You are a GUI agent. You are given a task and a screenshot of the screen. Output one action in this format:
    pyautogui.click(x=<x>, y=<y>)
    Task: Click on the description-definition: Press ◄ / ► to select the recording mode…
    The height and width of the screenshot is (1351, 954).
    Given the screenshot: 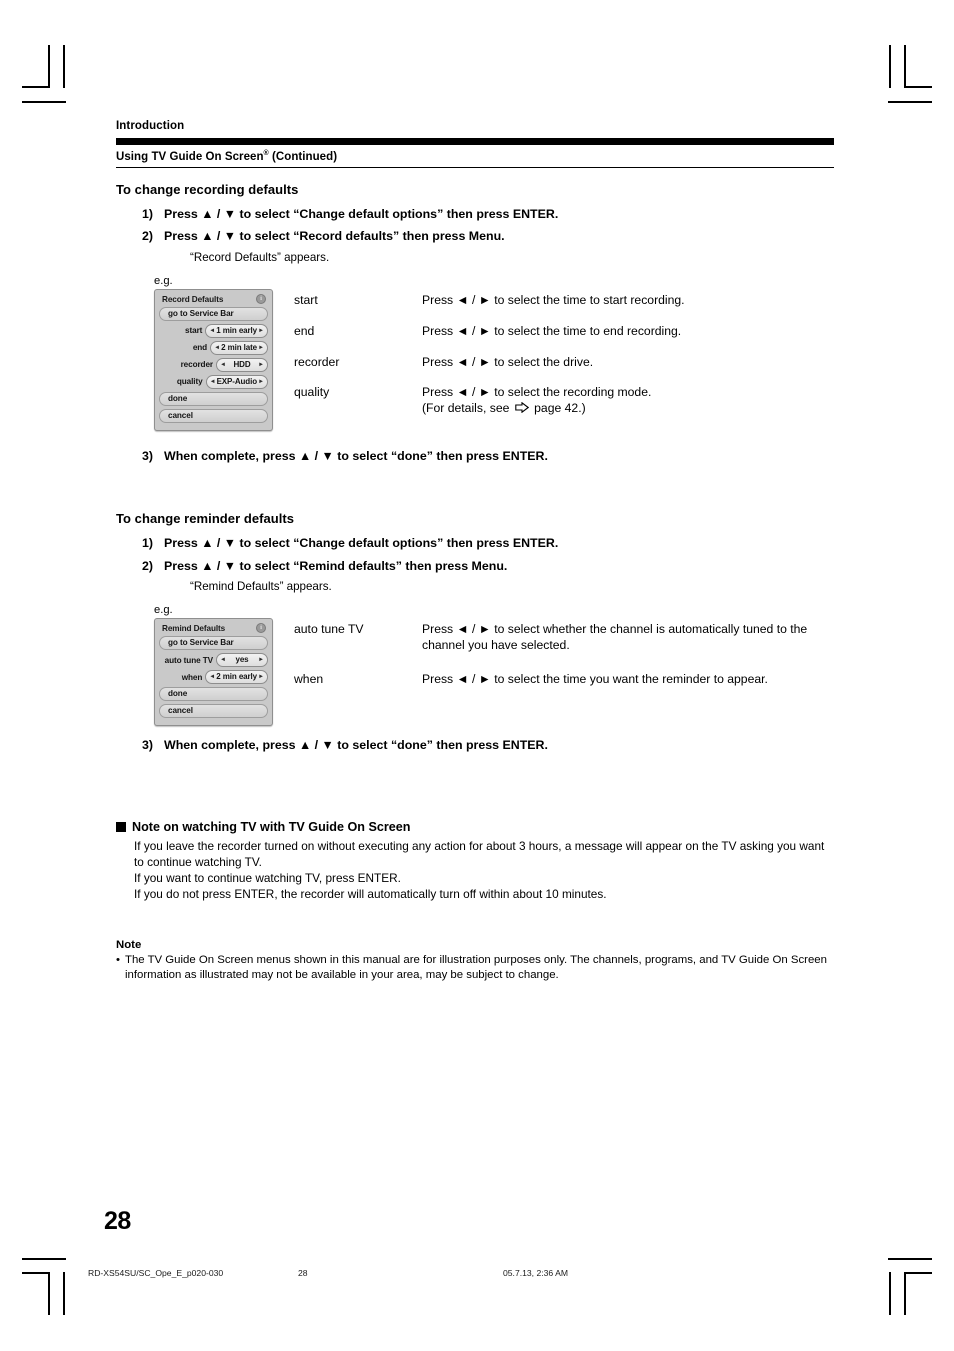 What is the action you would take?
    pyautogui.click(x=537, y=392)
    